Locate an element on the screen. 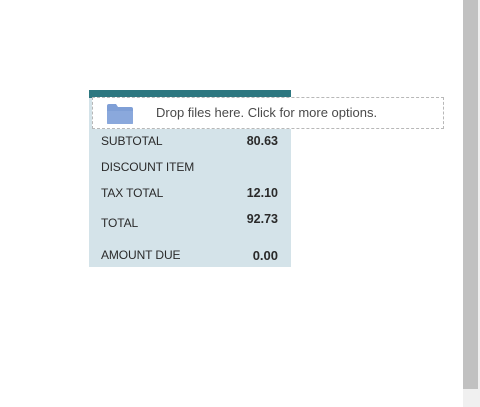 This screenshot has width=480, height=407. total-label: TOTAL is located at coordinates (120, 223).